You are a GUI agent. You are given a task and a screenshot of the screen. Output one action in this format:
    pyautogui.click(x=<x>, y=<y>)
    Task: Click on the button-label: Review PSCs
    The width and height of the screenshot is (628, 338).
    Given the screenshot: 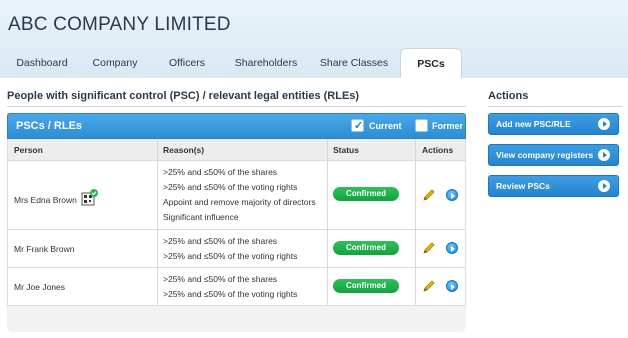 What is the action you would take?
    pyautogui.click(x=523, y=186)
    